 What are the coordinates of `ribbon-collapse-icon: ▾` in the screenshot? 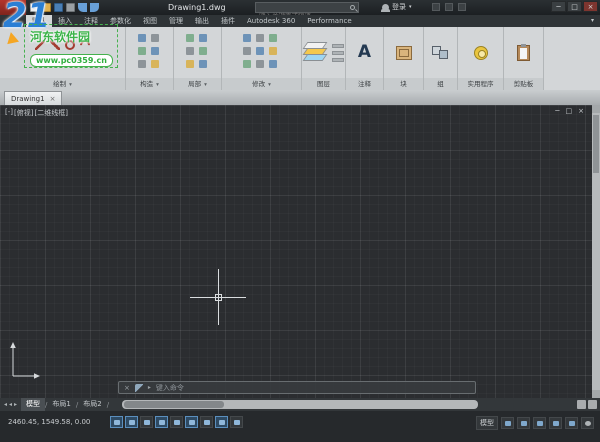 It's located at (592, 21).